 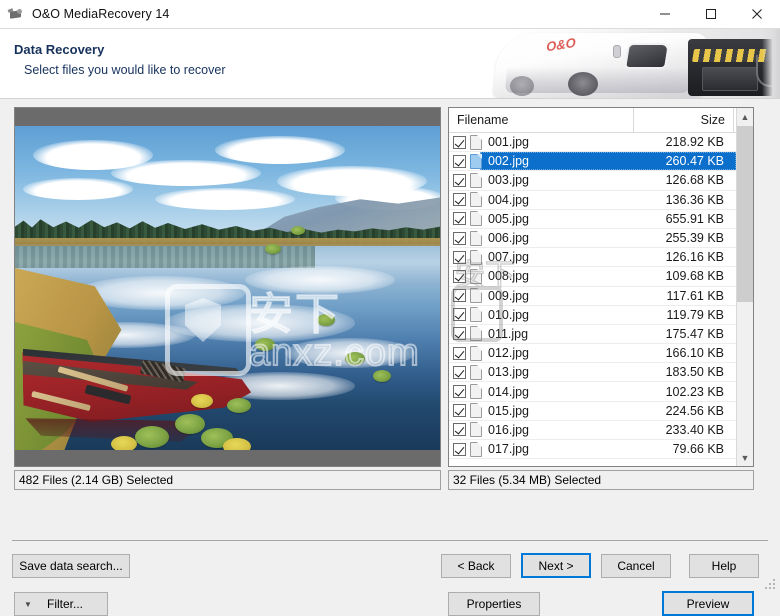 I want to click on cell-size: 233.40 KB, so click(x=676, y=430).